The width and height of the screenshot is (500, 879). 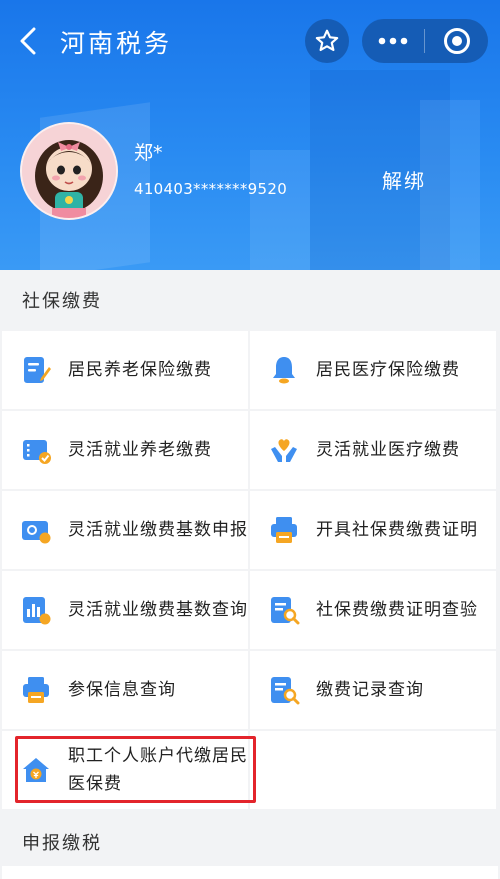 What do you see at coordinates (397, 610) in the screenshot?
I see `item-label: 社保费缴费证明查验` at bounding box center [397, 610].